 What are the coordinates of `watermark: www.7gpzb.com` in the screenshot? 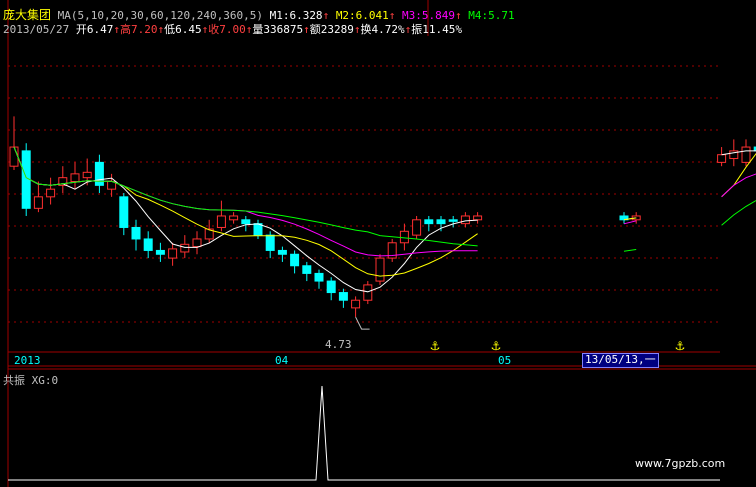 It's located at (680, 463).